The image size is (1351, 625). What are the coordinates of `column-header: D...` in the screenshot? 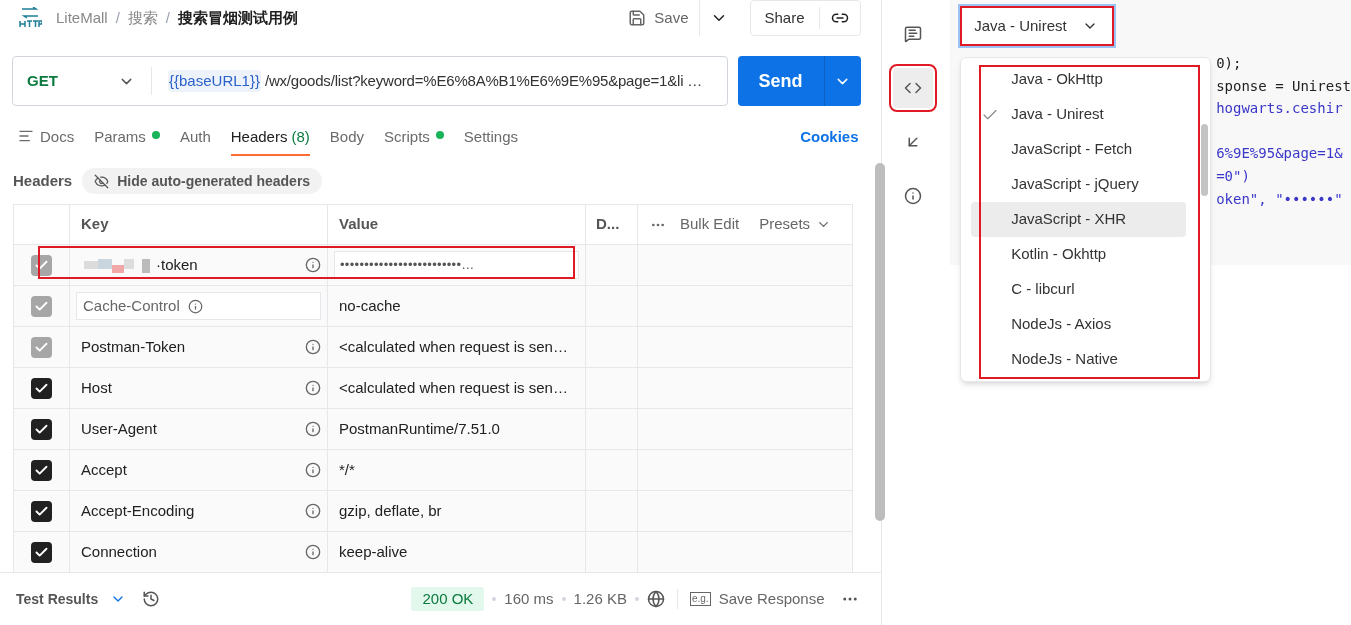 It's located at (608, 224).